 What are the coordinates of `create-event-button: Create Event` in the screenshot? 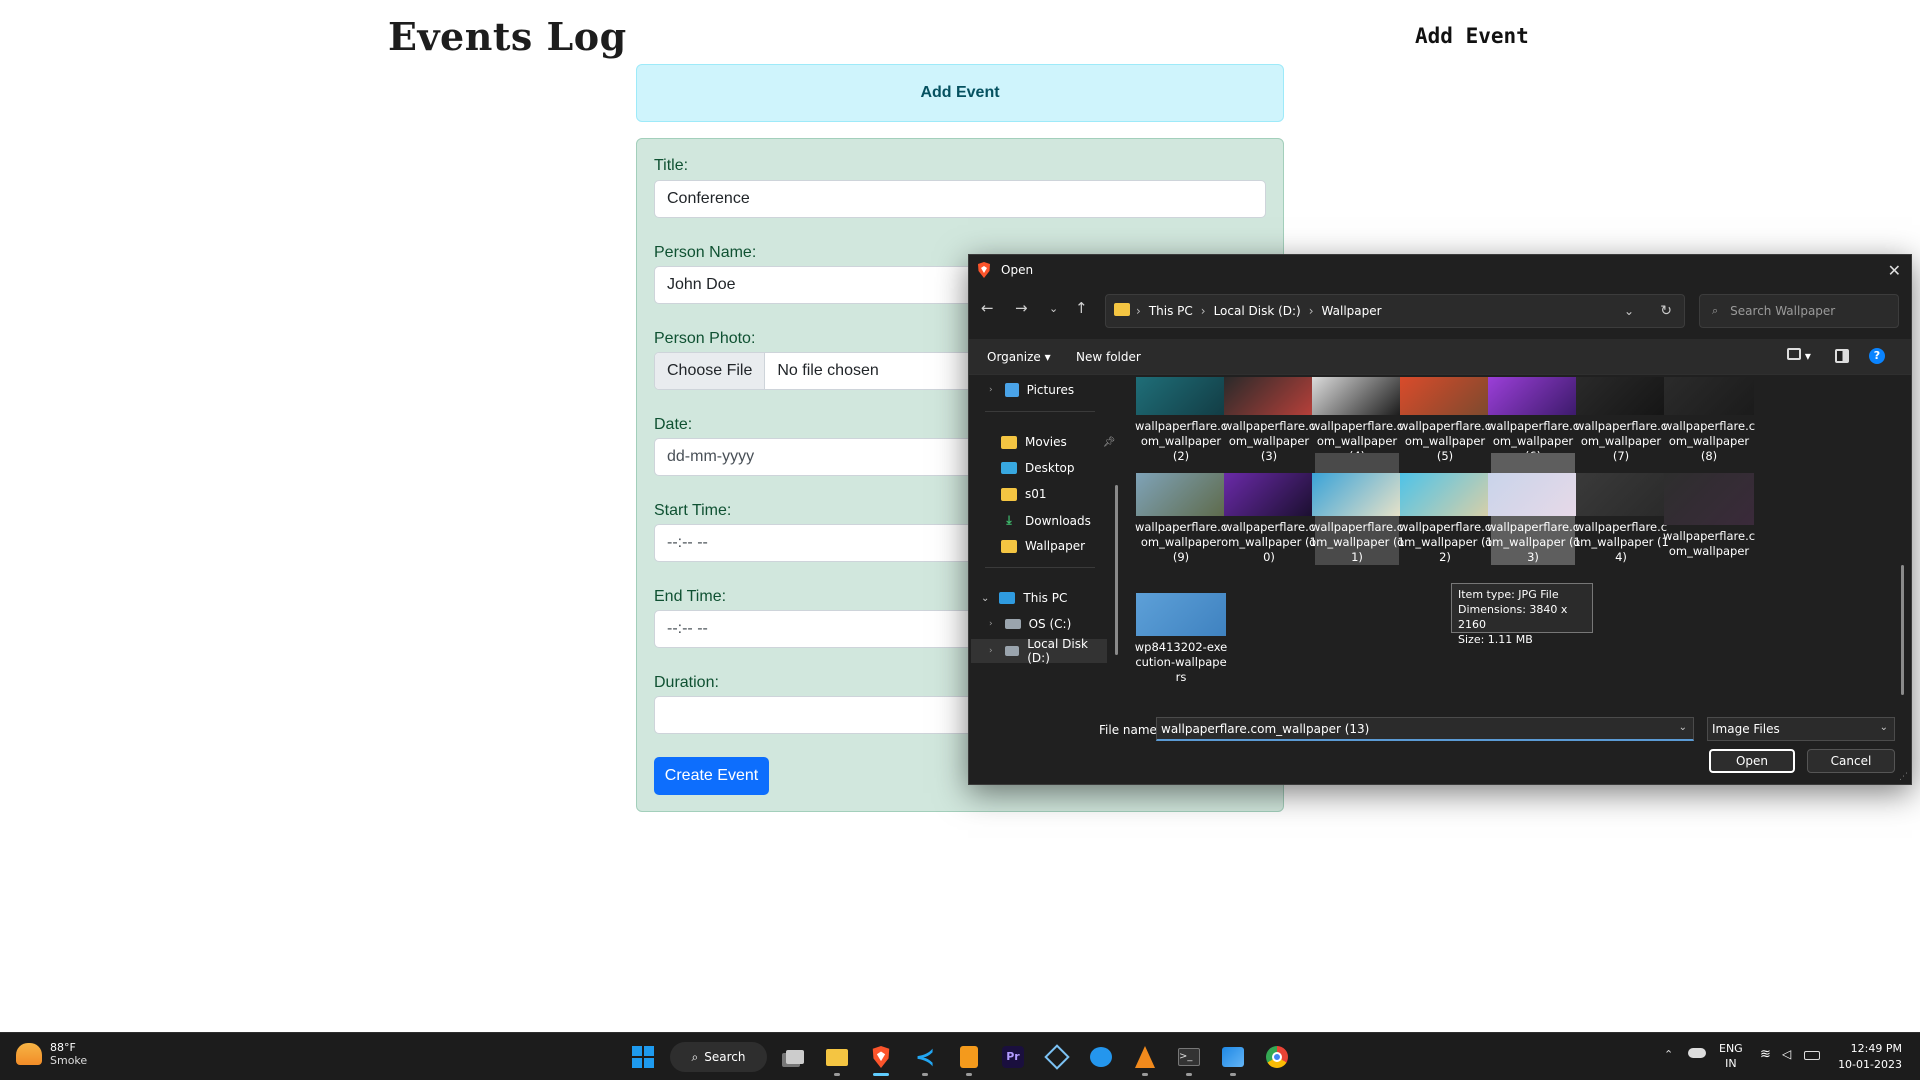 It's located at (711, 776).